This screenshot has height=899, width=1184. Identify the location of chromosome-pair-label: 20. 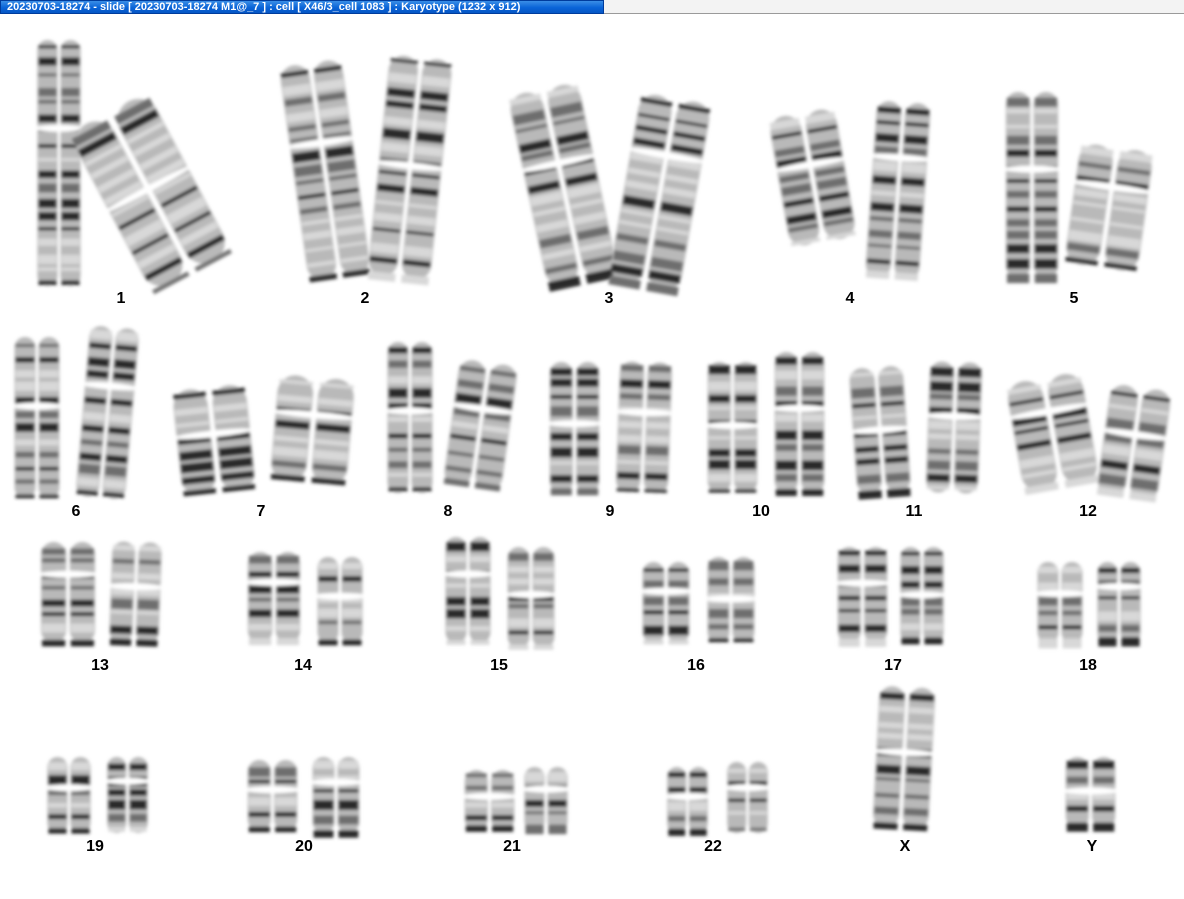
(304, 846).